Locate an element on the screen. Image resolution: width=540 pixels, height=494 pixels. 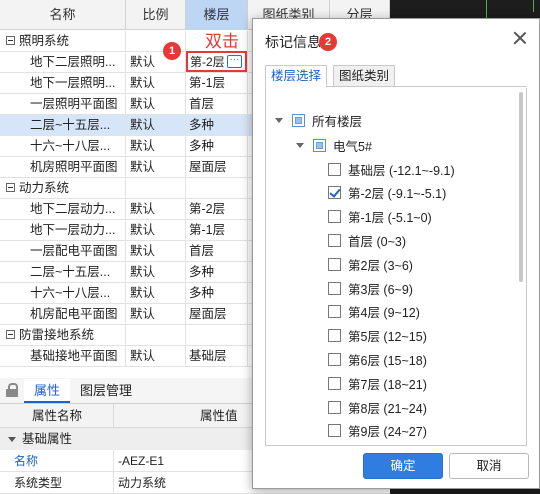
floor-item: 第4层 (9~12) is located at coordinates (374, 312).